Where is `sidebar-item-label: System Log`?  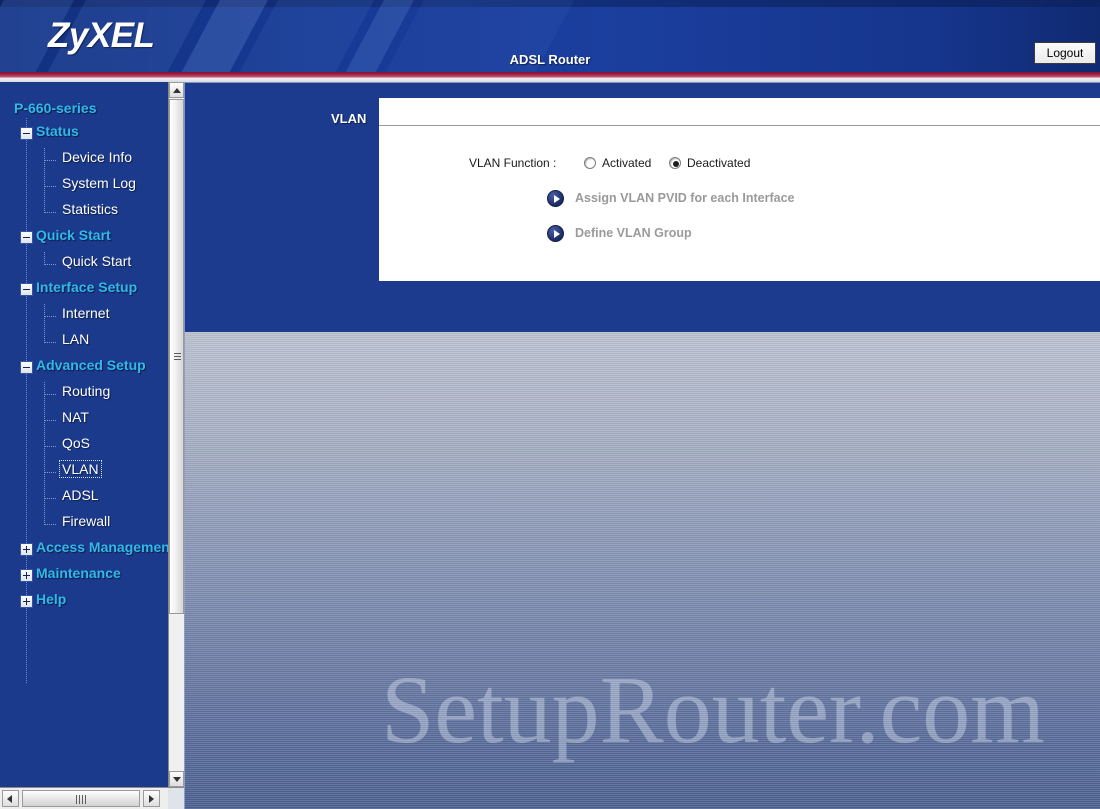 sidebar-item-label: System Log is located at coordinates (99, 183).